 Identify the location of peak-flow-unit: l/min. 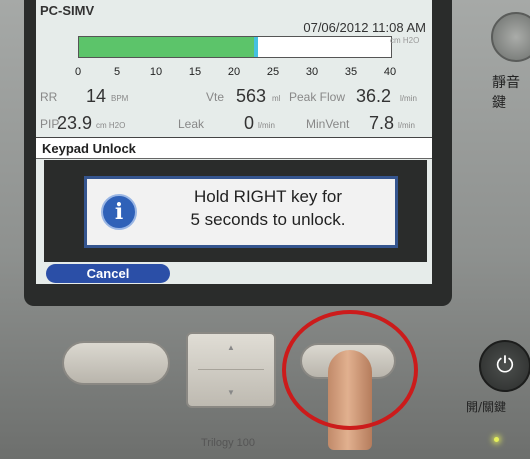
(408, 98).